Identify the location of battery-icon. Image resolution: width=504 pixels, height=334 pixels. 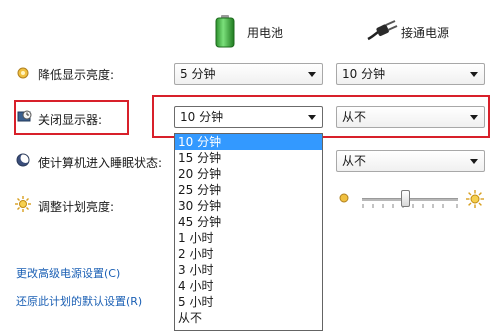
(225, 31).